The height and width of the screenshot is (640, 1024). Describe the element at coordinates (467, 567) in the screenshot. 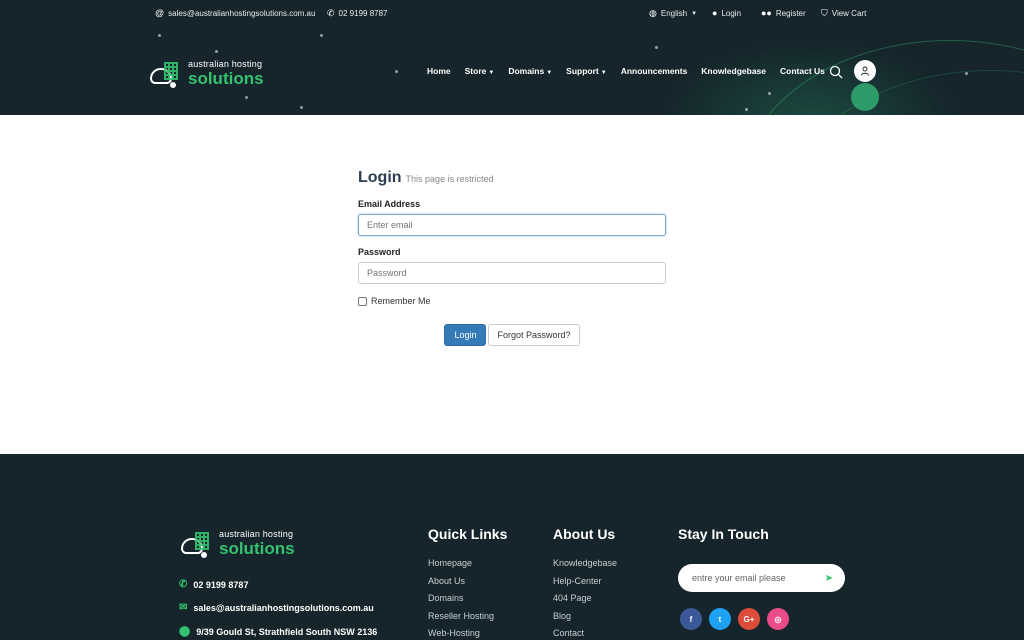

I see `footer-link: Homepage` at that location.